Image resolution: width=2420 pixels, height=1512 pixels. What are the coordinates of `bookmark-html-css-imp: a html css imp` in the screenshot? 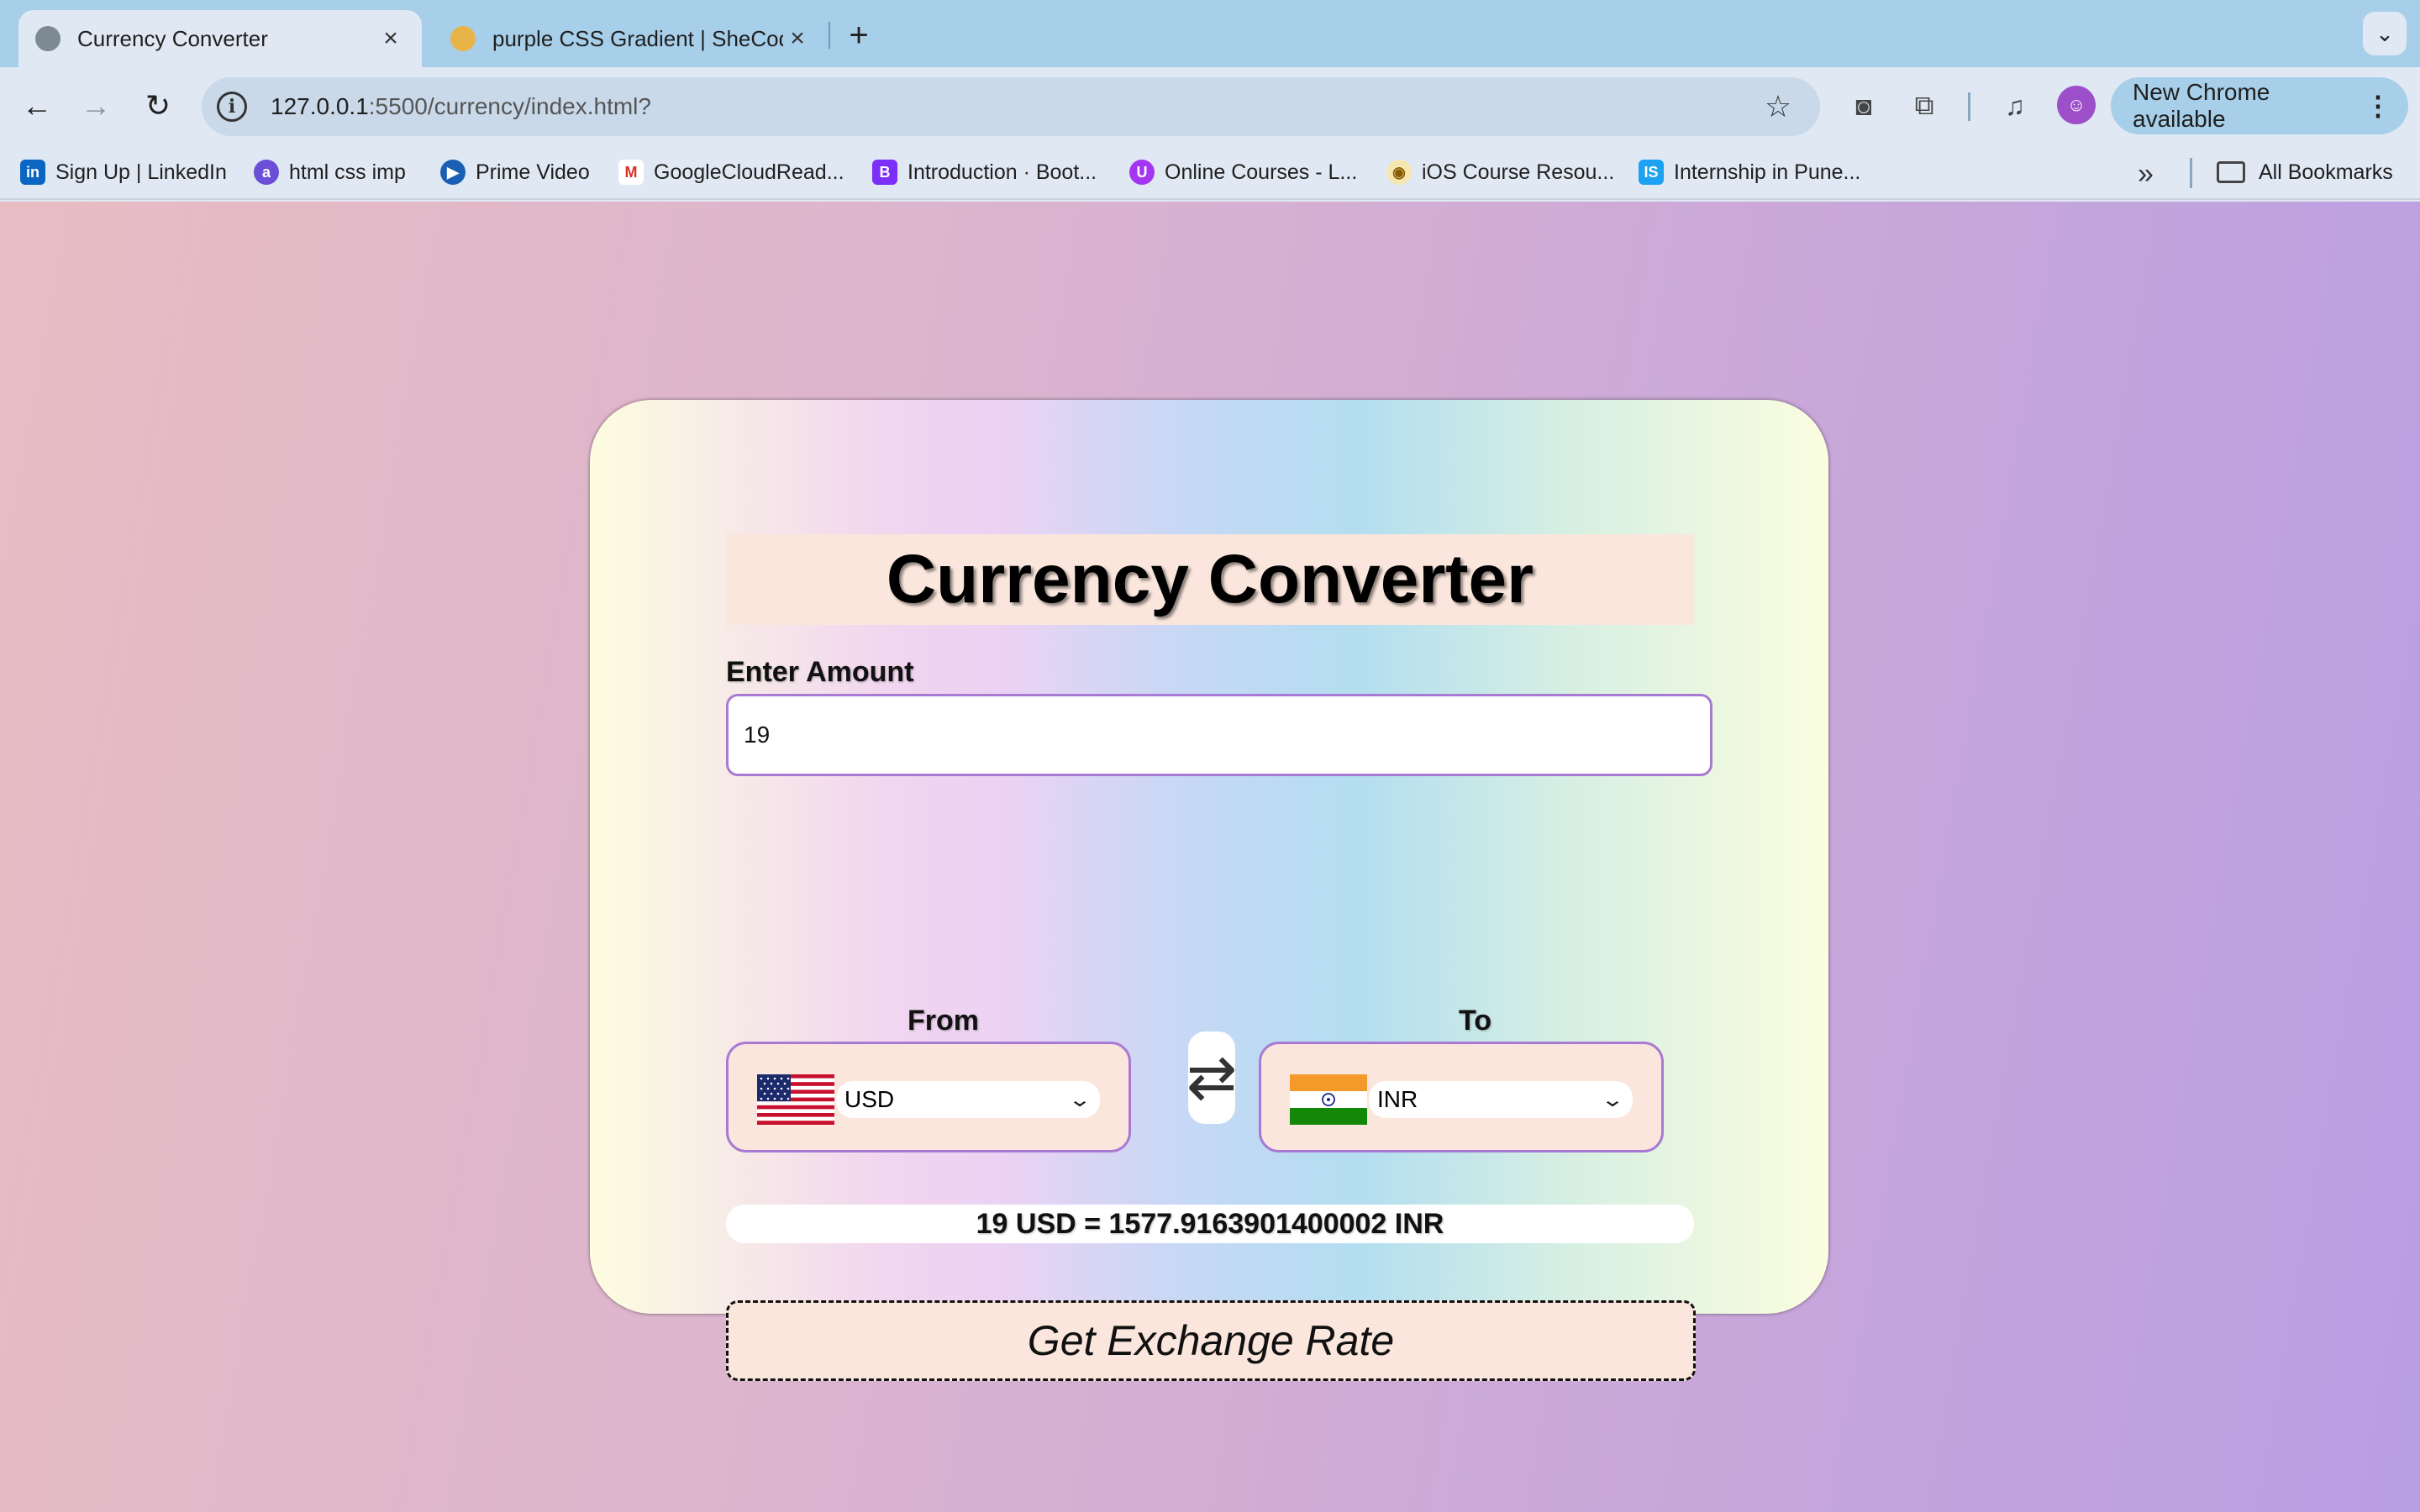 It's located at (330, 172).